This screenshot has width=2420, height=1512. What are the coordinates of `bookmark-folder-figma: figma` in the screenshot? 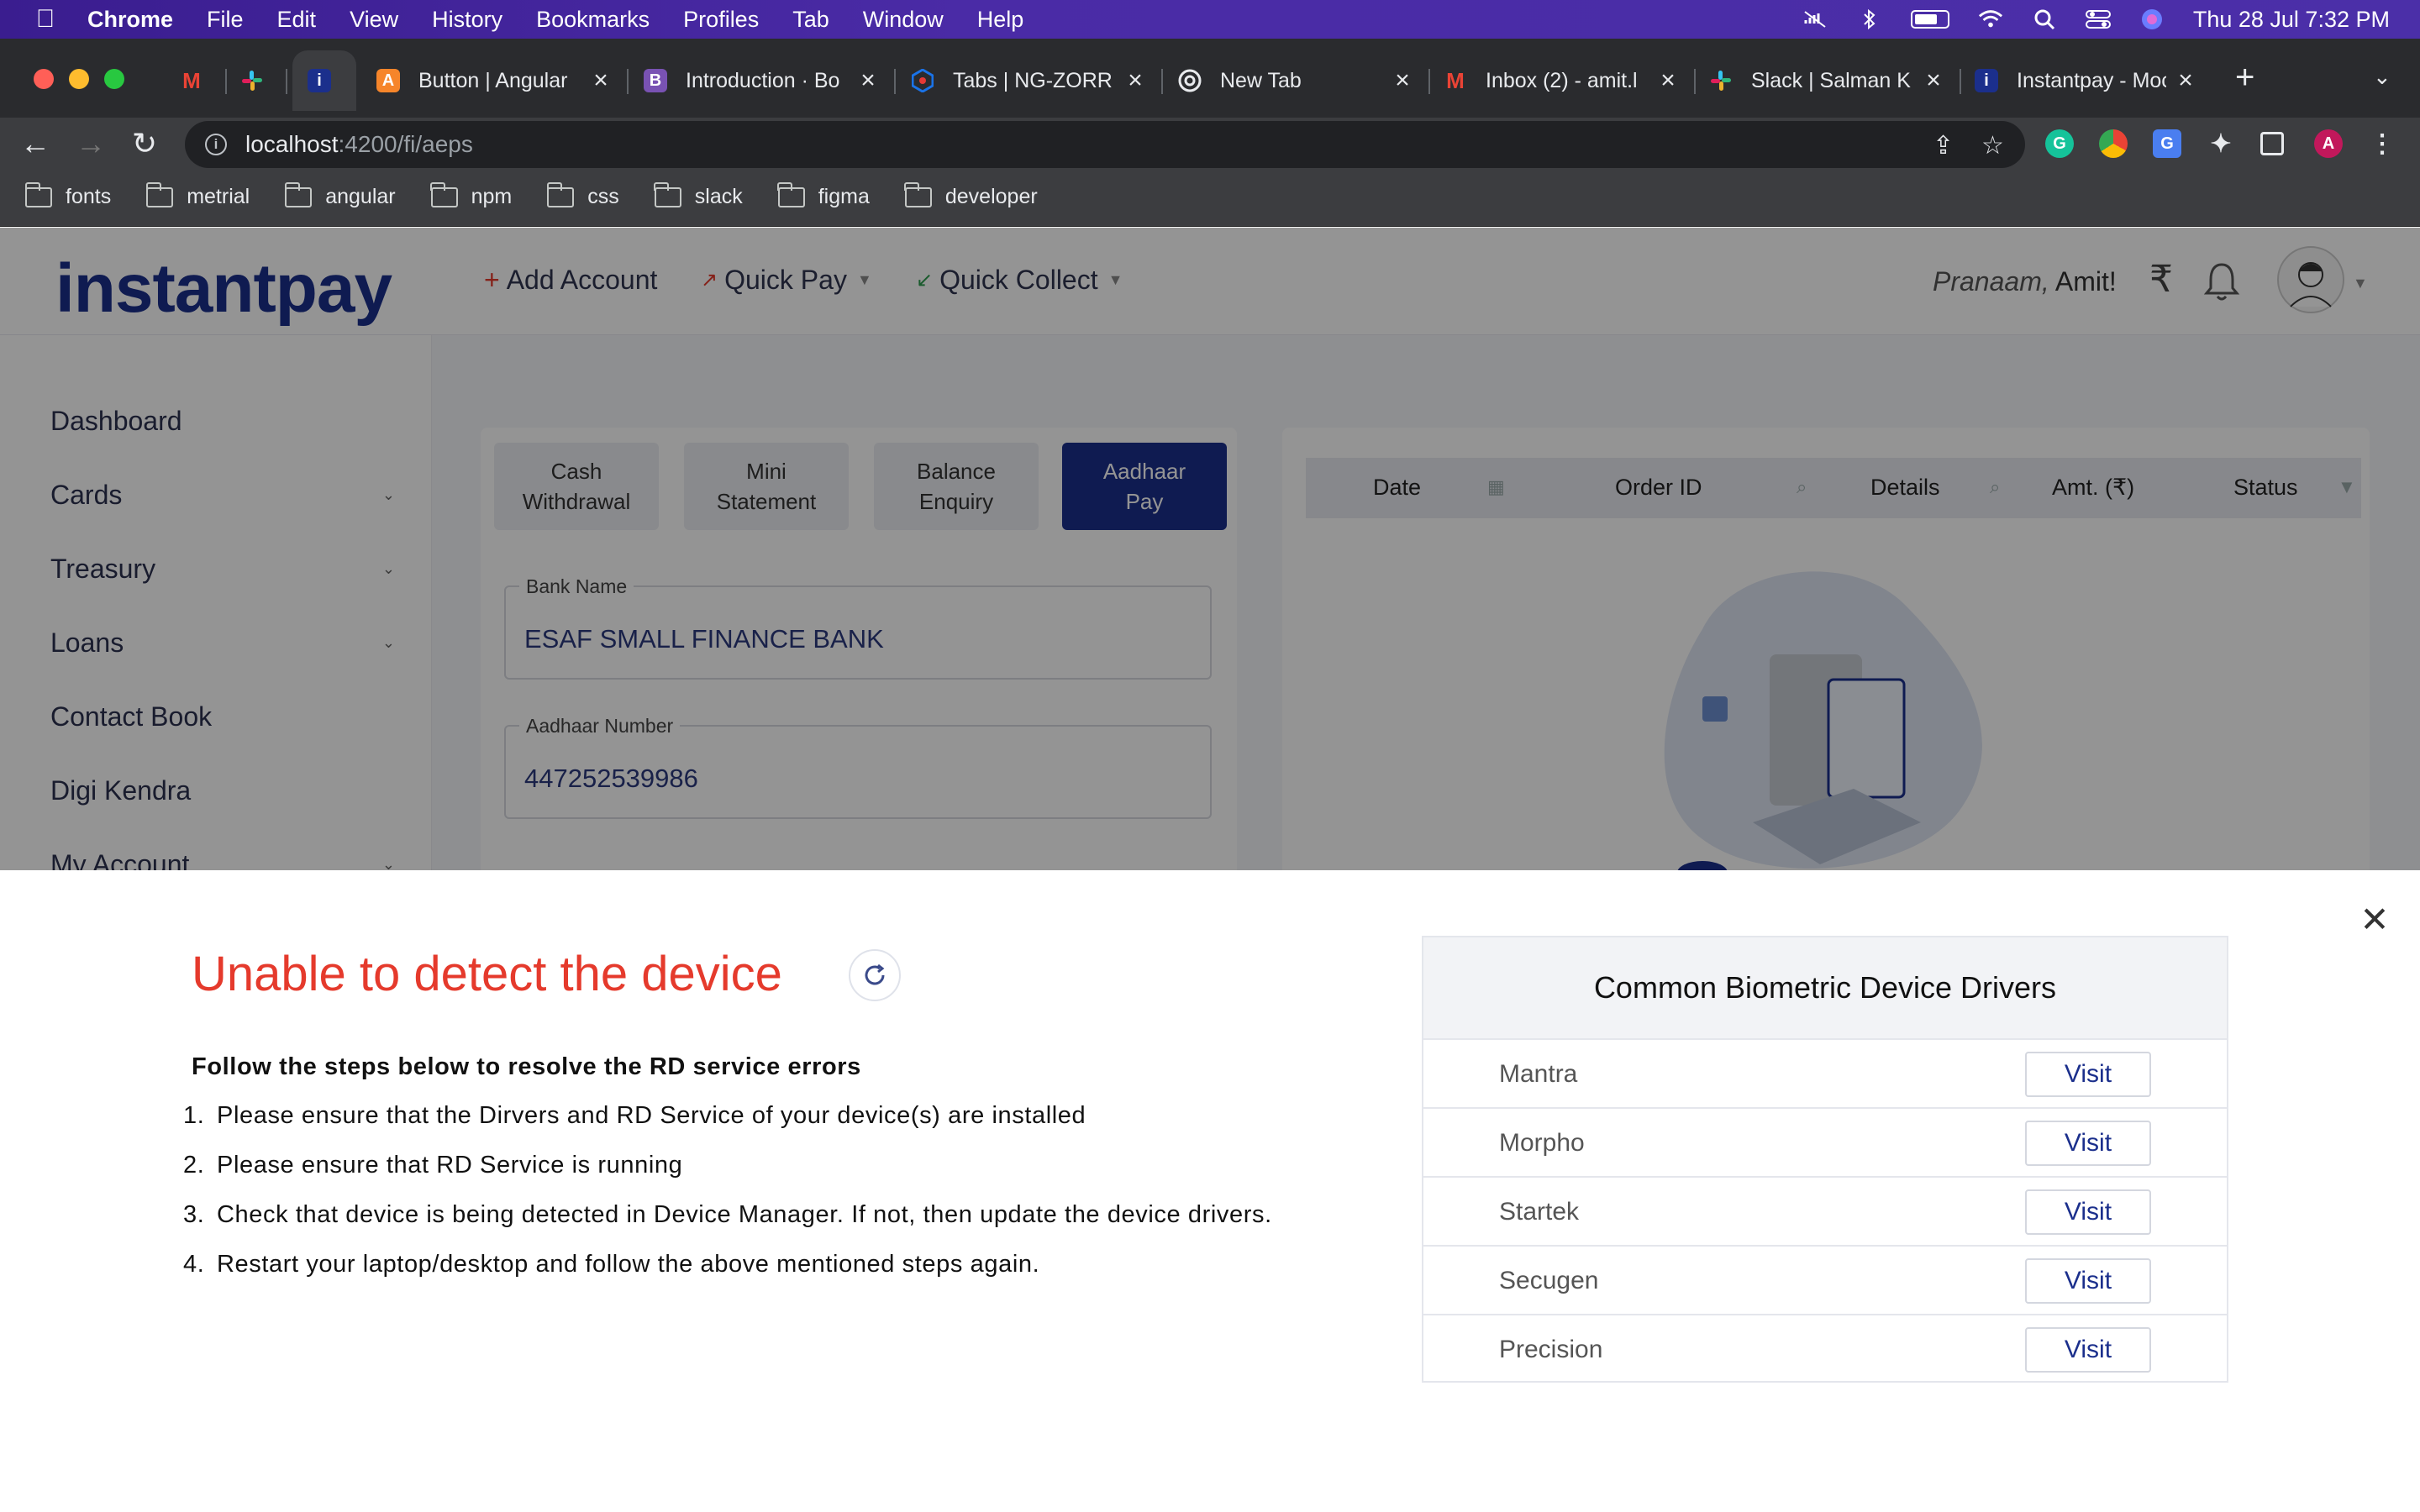 It's located at (824, 195).